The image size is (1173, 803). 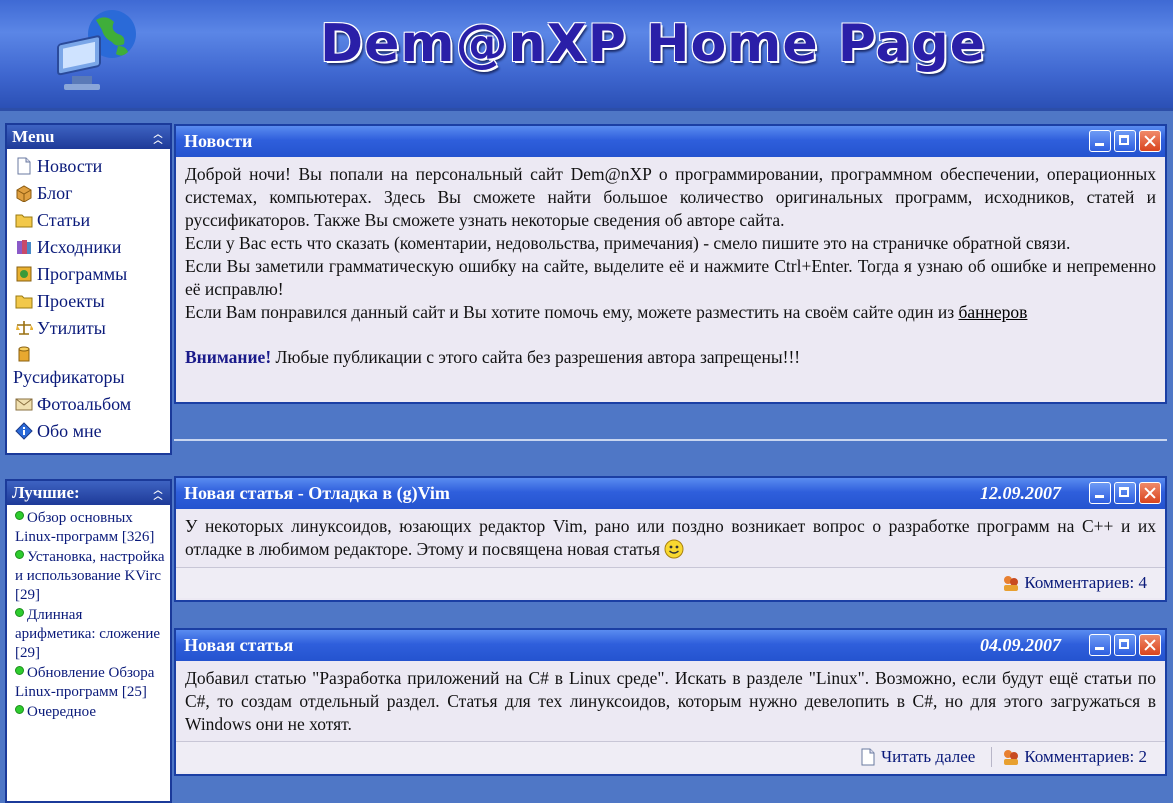 What do you see at coordinates (24, 274) in the screenshot?
I see `programs-icon` at bounding box center [24, 274].